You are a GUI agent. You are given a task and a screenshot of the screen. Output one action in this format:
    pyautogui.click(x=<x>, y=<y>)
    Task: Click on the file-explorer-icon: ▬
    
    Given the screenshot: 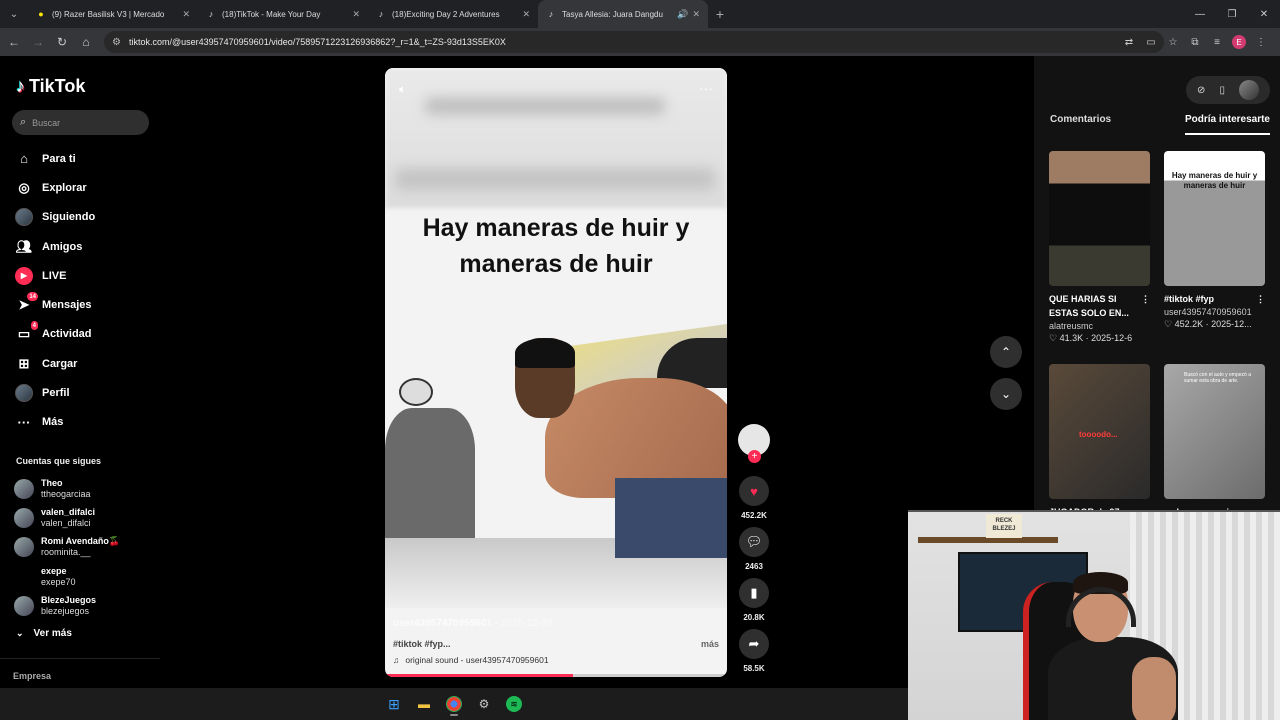 What is the action you would take?
    pyautogui.click(x=424, y=704)
    